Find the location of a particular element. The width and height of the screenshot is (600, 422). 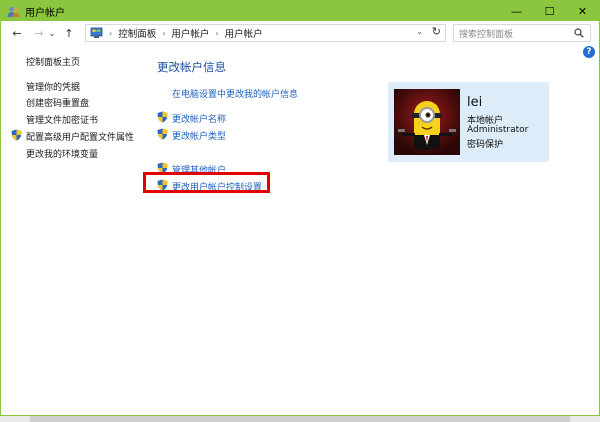

help-icon: ? is located at coordinates (589, 52).